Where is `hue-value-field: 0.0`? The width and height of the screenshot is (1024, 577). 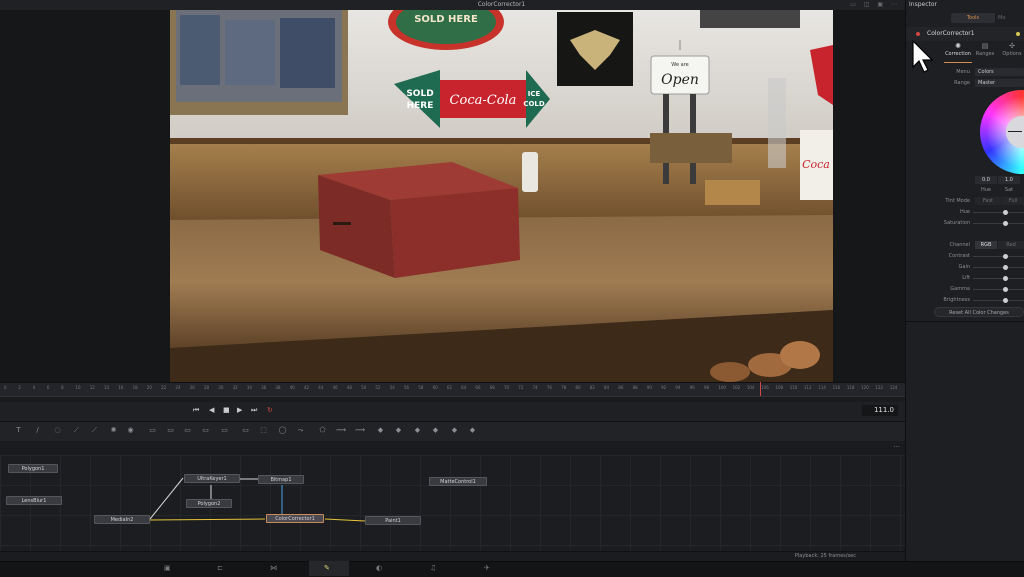 hue-value-field: 0.0 is located at coordinates (986, 180).